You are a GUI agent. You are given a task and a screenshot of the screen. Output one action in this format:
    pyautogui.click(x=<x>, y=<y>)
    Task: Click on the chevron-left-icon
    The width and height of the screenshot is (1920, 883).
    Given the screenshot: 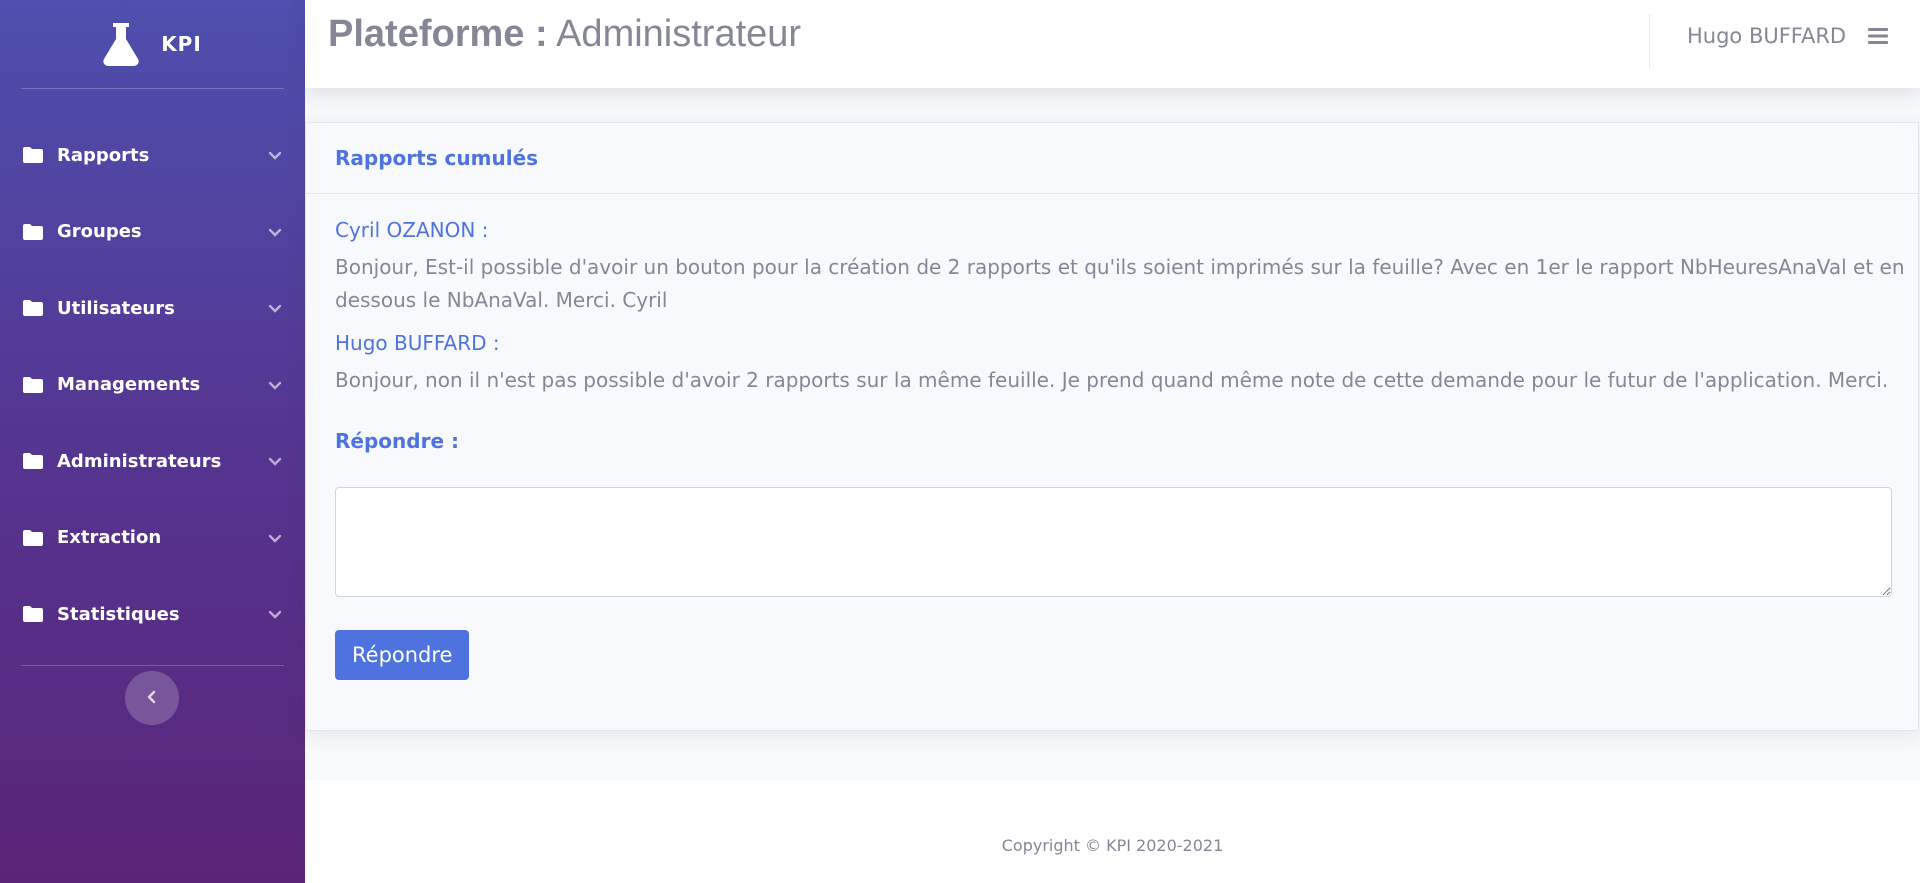 What is the action you would take?
    pyautogui.click(x=152, y=698)
    